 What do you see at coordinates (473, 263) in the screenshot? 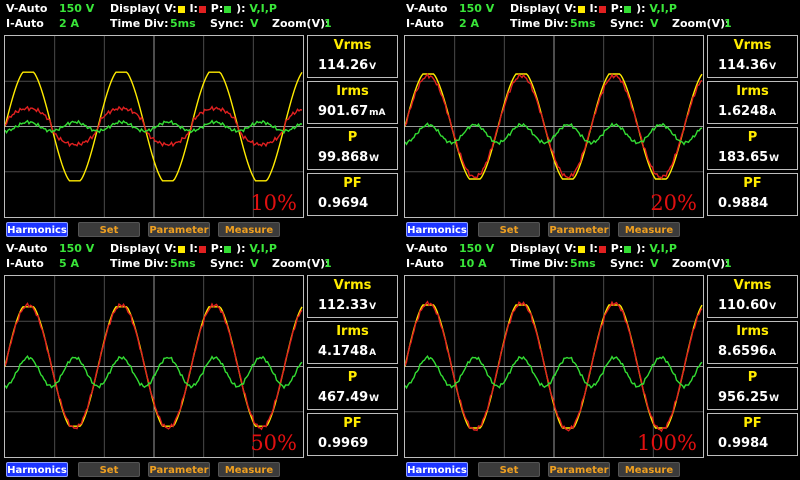
I see `i-range-value: 10 A` at bounding box center [473, 263].